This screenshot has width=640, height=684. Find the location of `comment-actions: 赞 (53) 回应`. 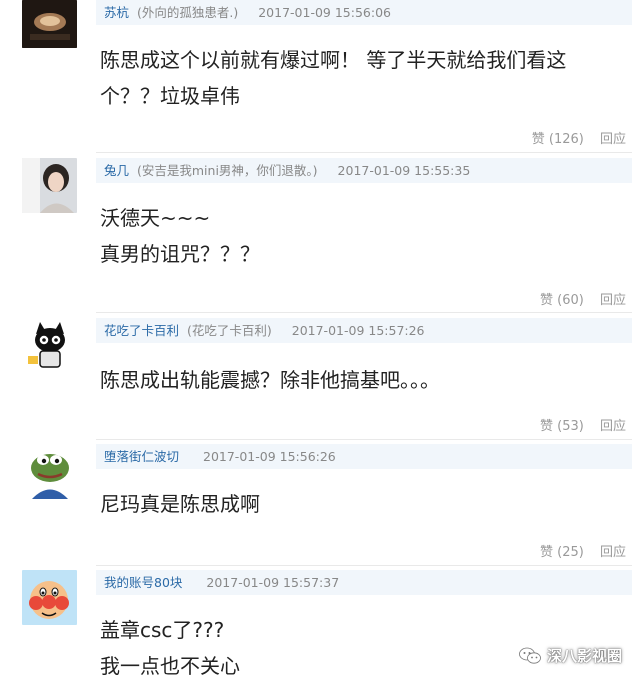

comment-actions: 赞 (53) 回应 is located at coordinates (583, 424).